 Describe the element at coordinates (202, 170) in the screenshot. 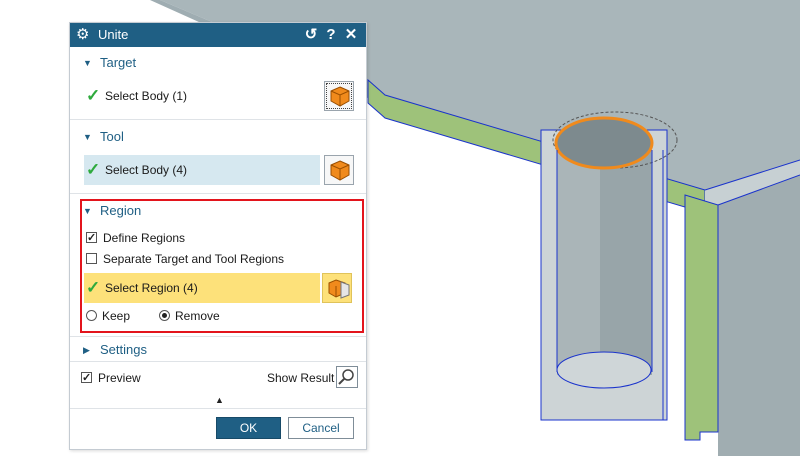

I see `tool-select-body-row: ✓ Select Body (4)` at that location.